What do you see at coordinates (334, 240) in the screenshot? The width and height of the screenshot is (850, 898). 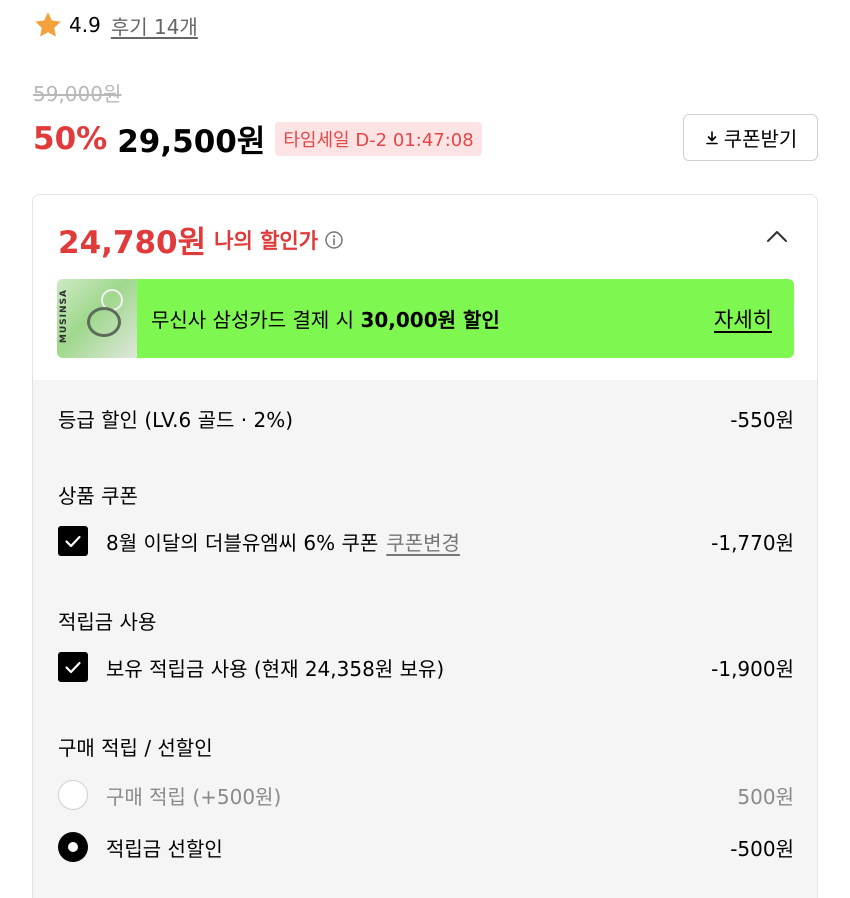 I see `info-icon` at bounding box center [334, 240].